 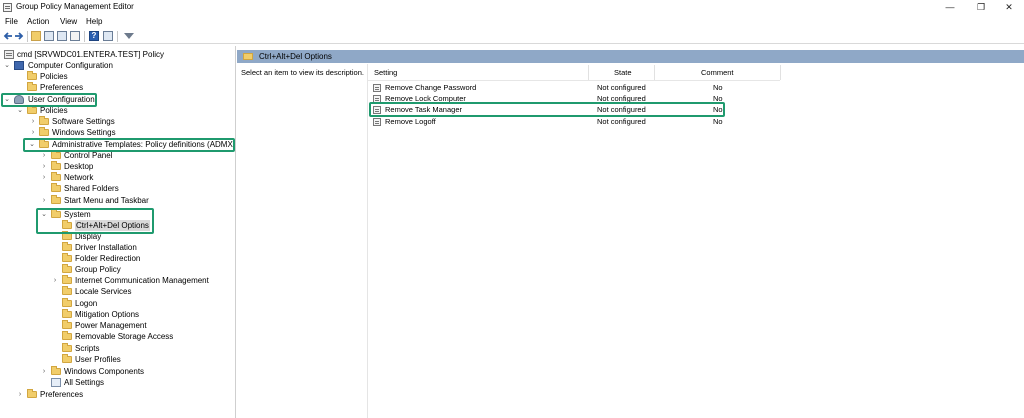 What do you see at coordinates (86, 303) in the screenshot?
I see `tree-item-label: Logon` at bounding box center [86, 303].